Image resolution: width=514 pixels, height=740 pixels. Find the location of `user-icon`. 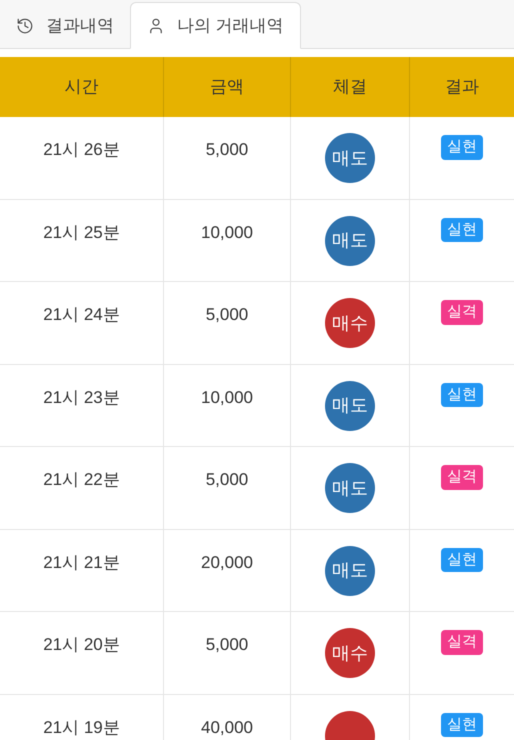

user-icon is located at coordinates (156, 25).